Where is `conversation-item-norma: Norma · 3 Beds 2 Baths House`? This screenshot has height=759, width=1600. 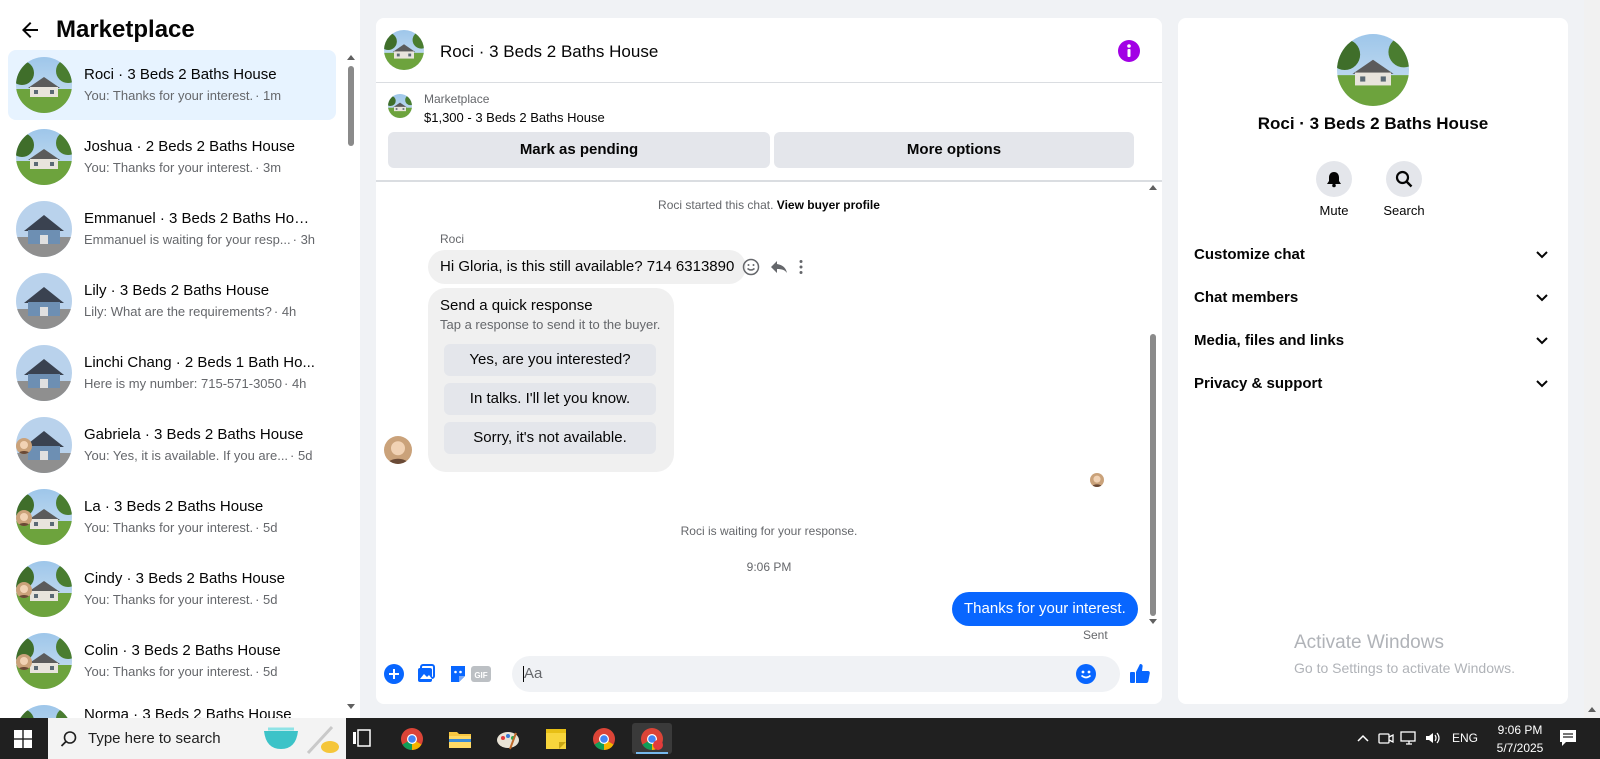
conversation-item-norma: Norma · 3 Beds 2 Baths House is located at coordinates (172, 708).